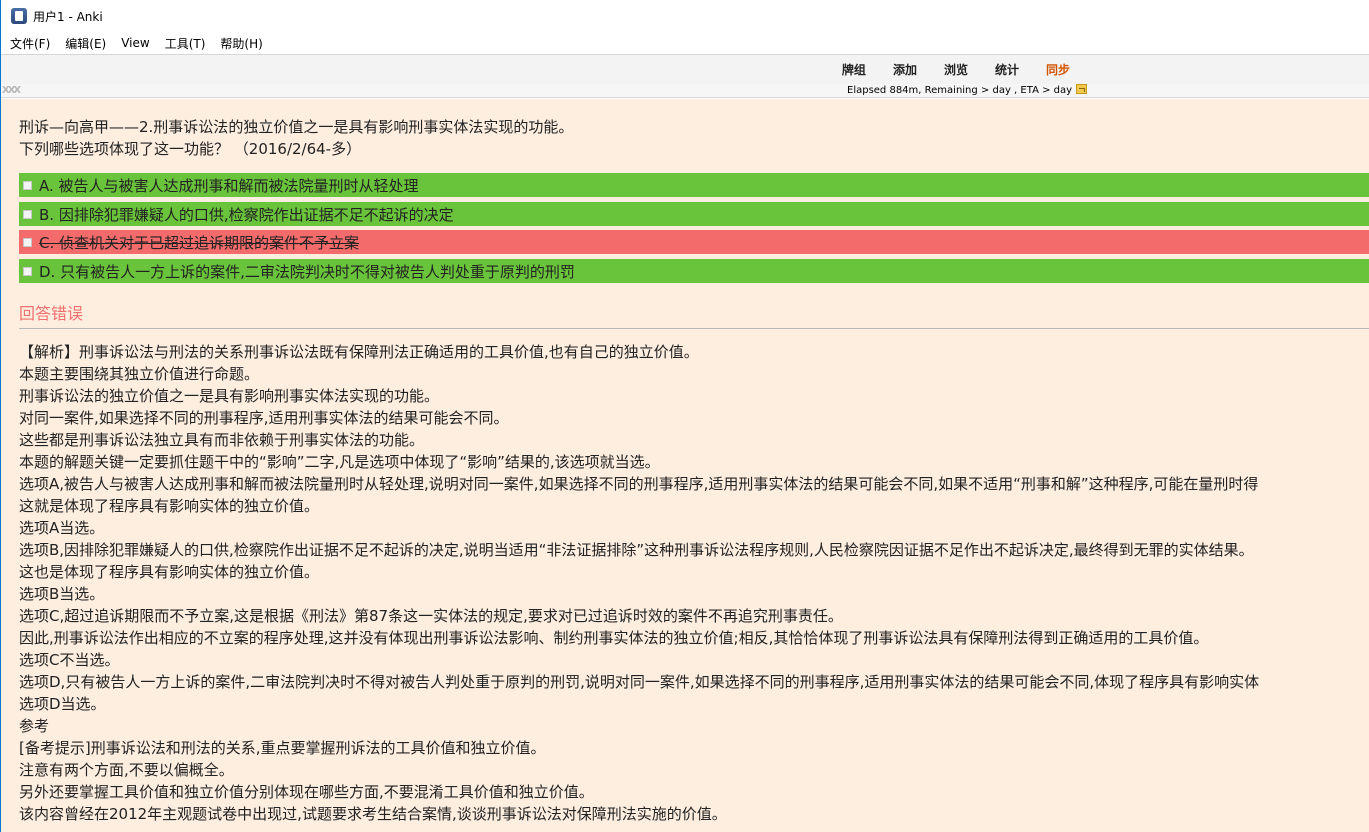 This screenshot has height=832, width=1369. I want to click on menu-help: 帮助(H), so click(241, 43).